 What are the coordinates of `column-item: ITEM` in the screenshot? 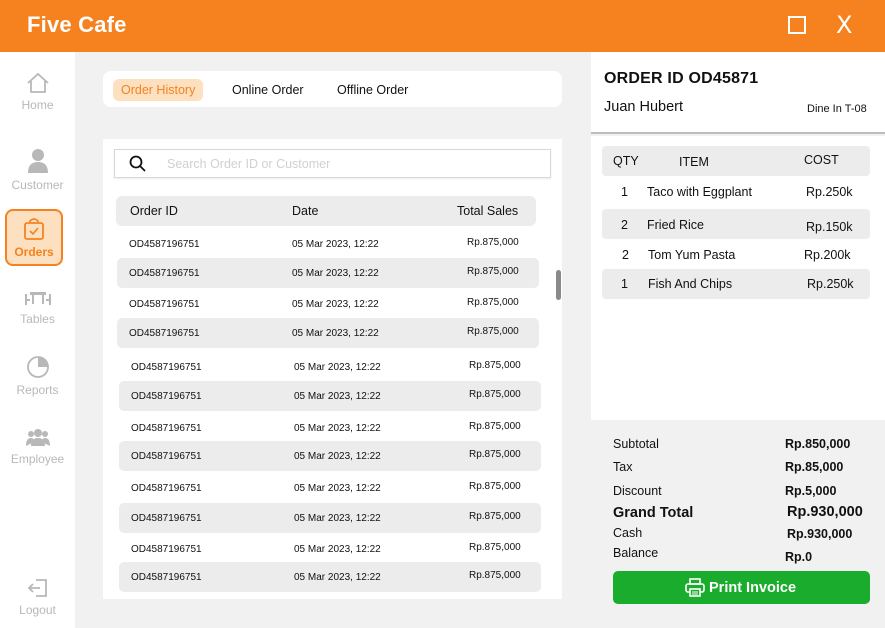 It's located at (694, 162).